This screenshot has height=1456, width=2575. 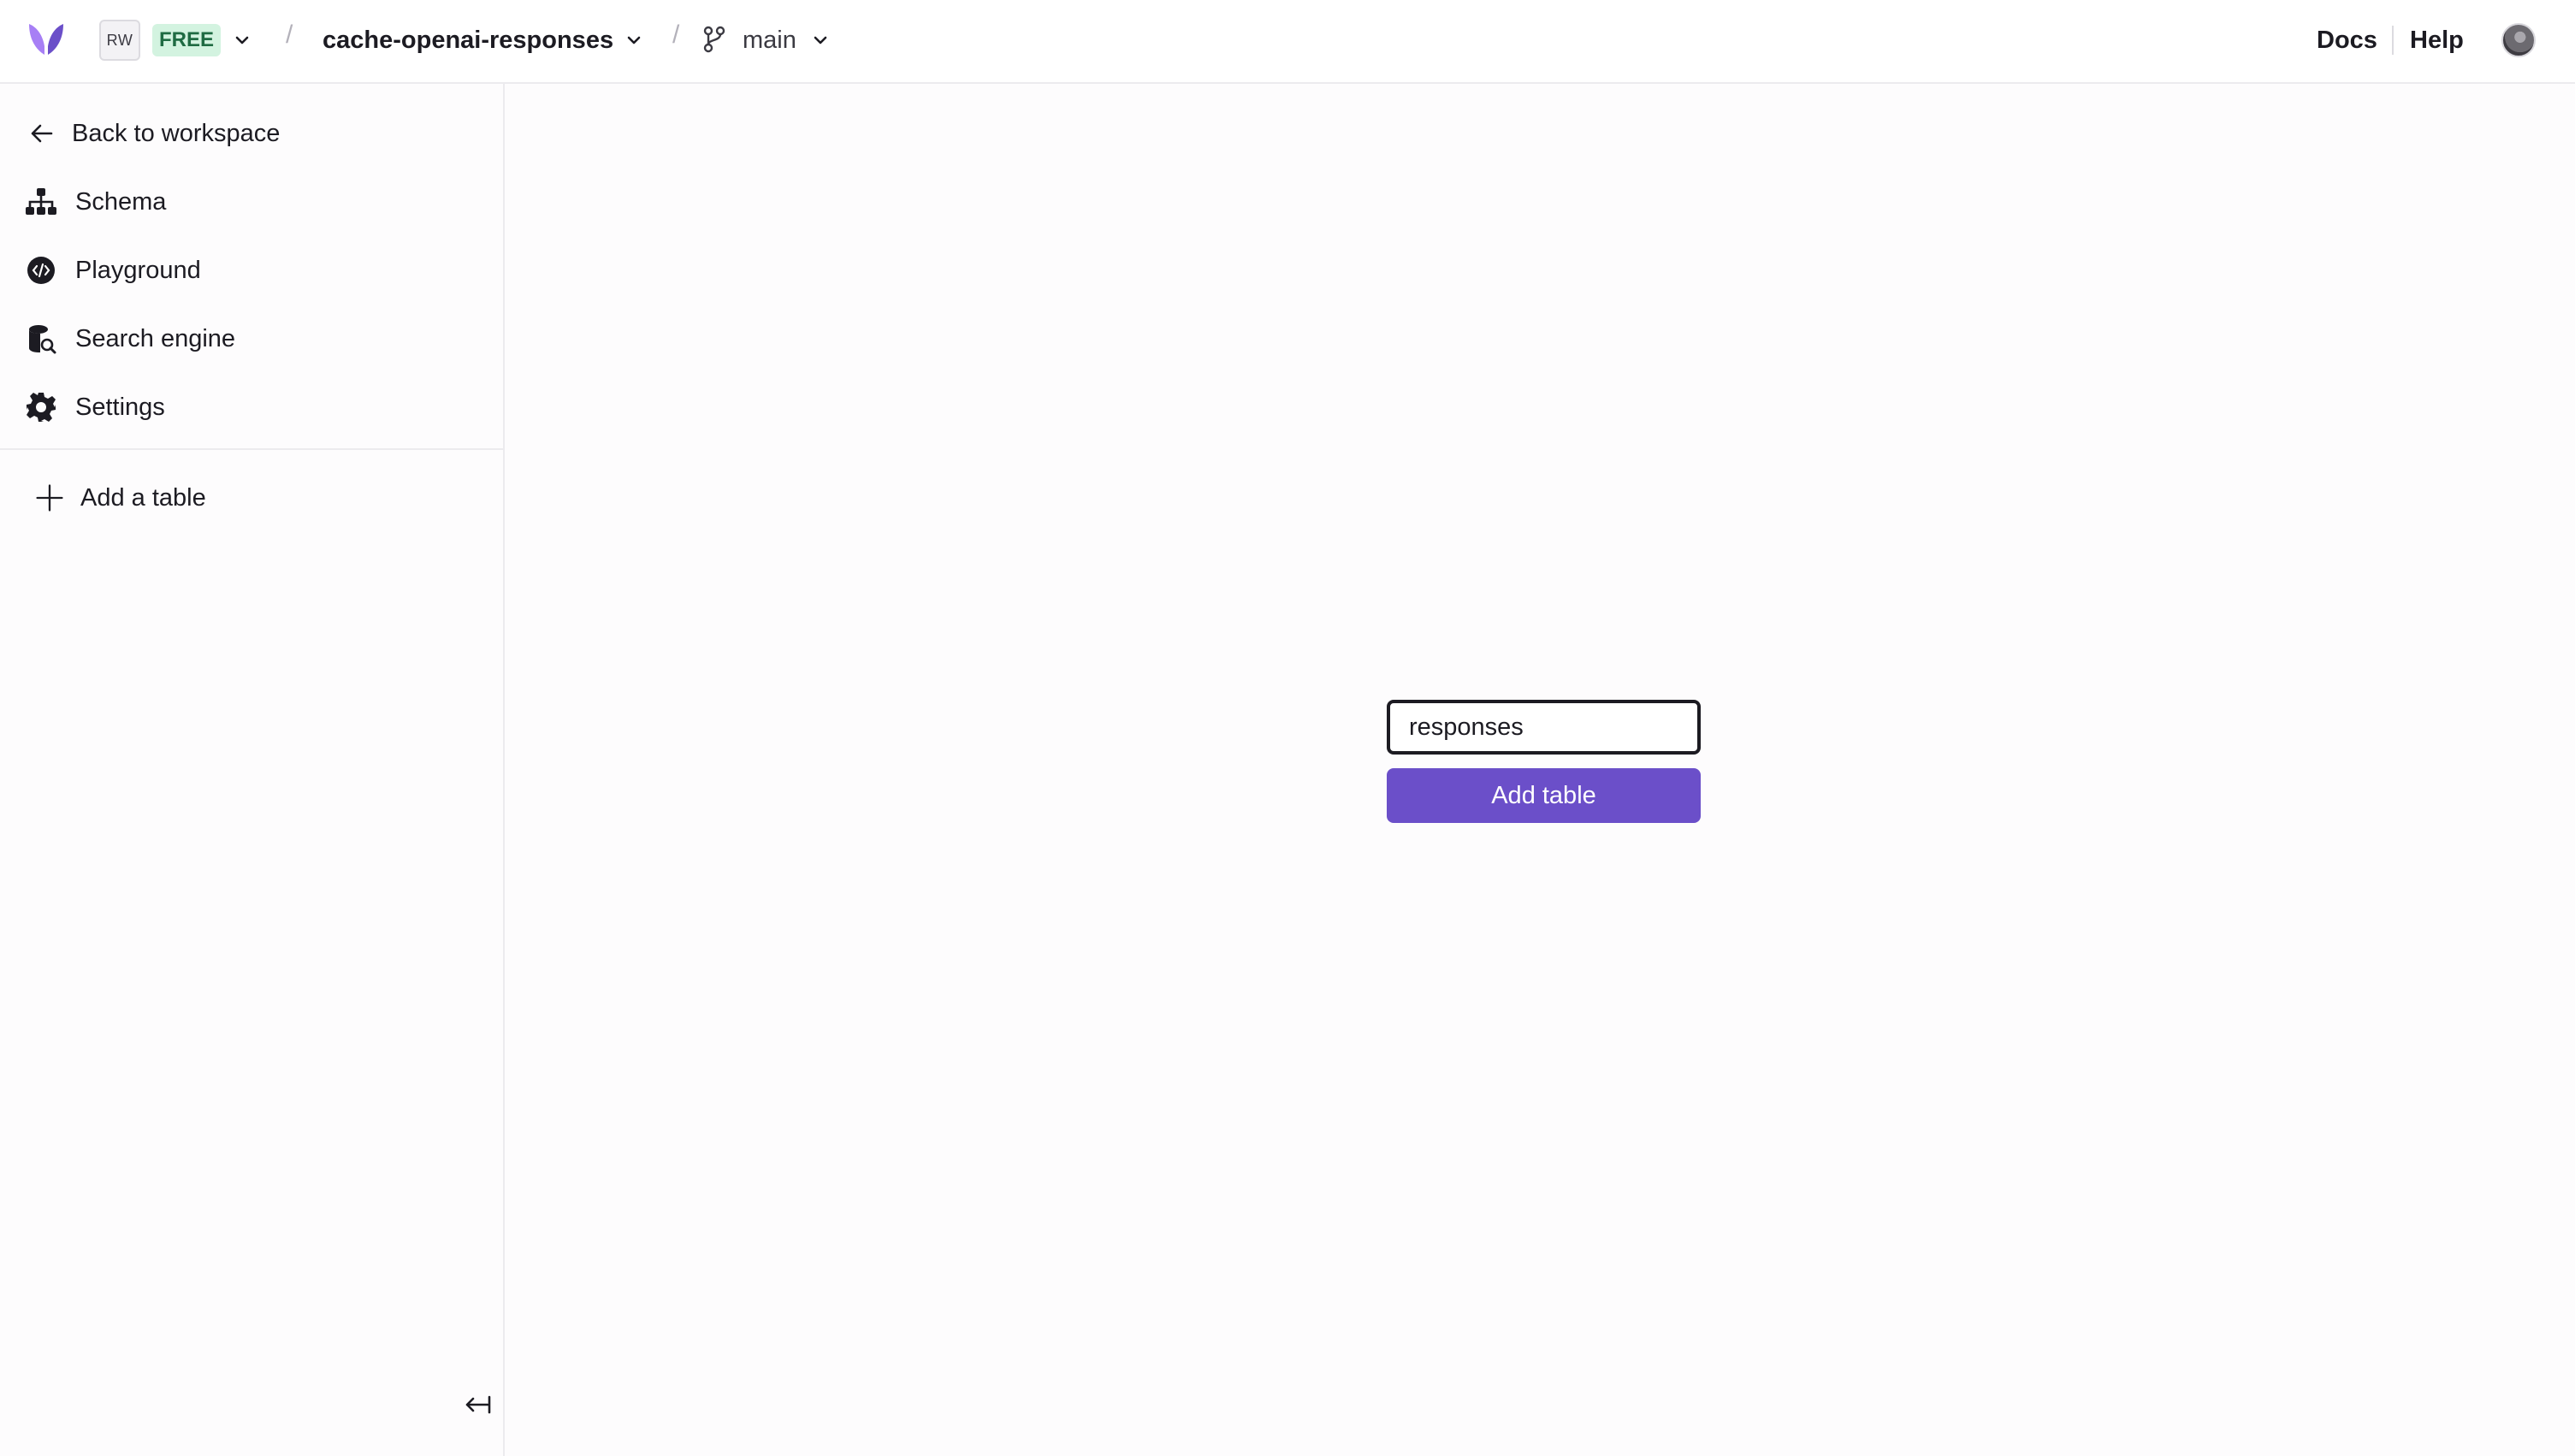 I want to click on docs-link: Docs, so click(x=2347, y=40).